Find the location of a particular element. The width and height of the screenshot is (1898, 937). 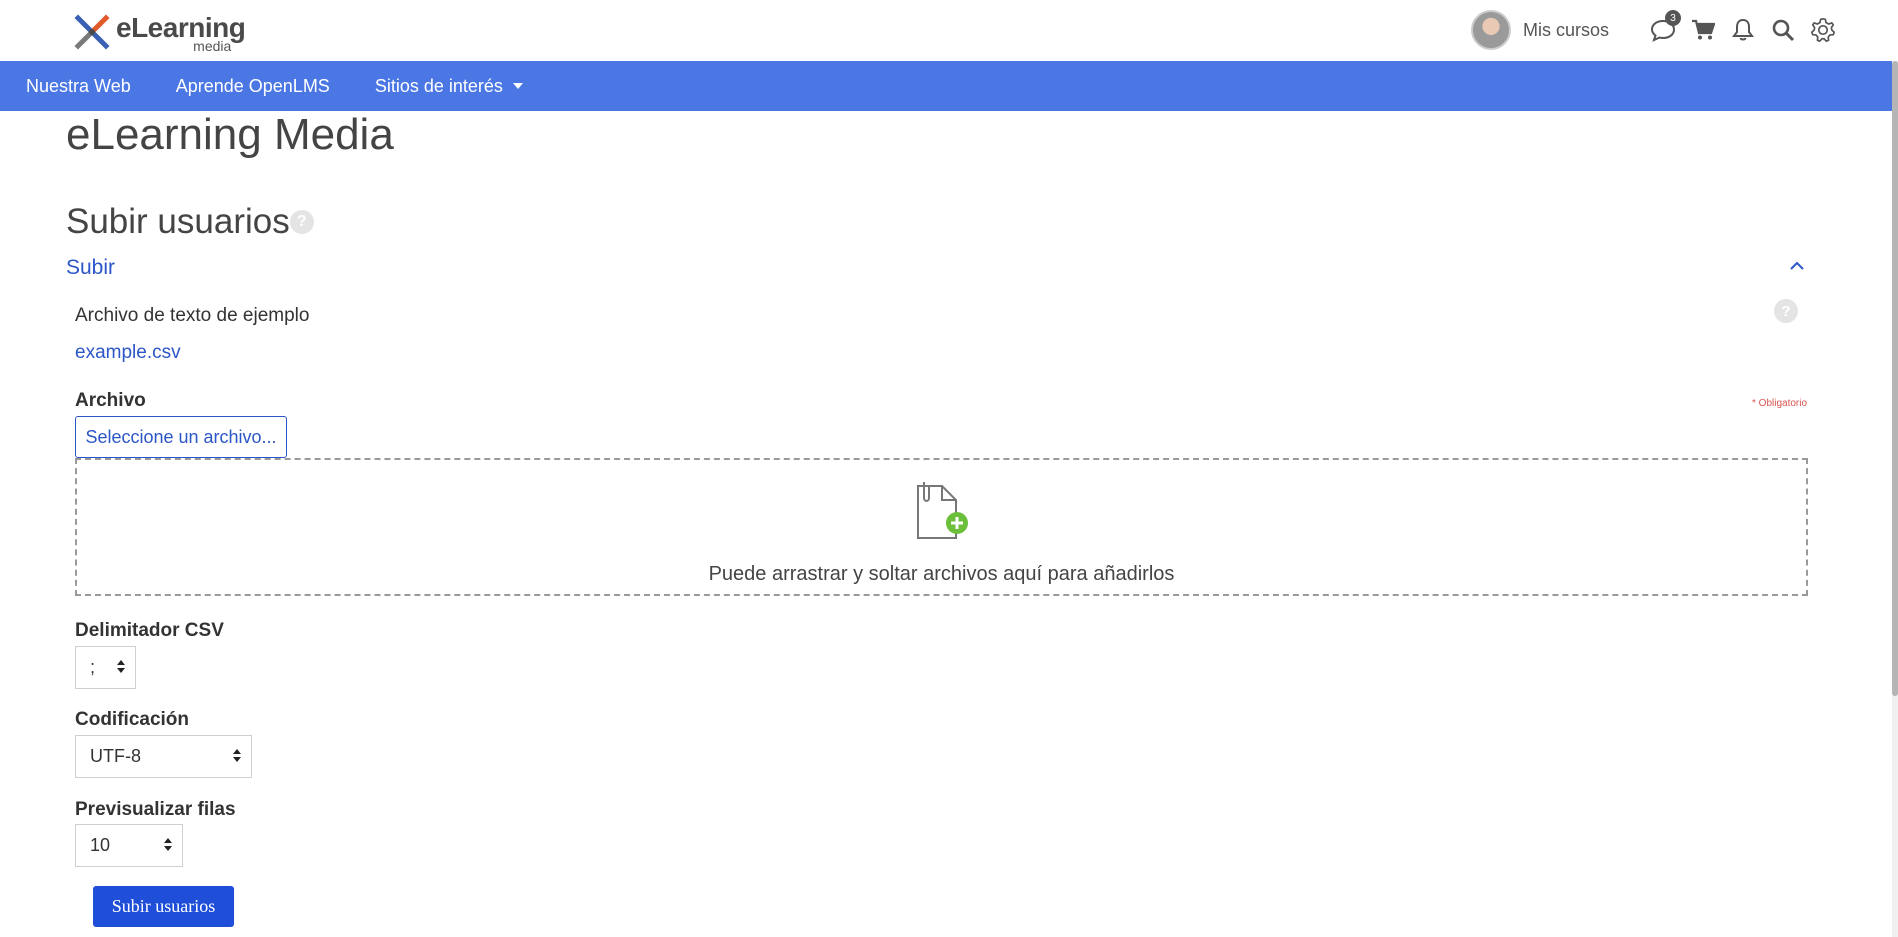

nav-item-sitios-de-interes: Sitios de interés is located at coordinates (449, 86).